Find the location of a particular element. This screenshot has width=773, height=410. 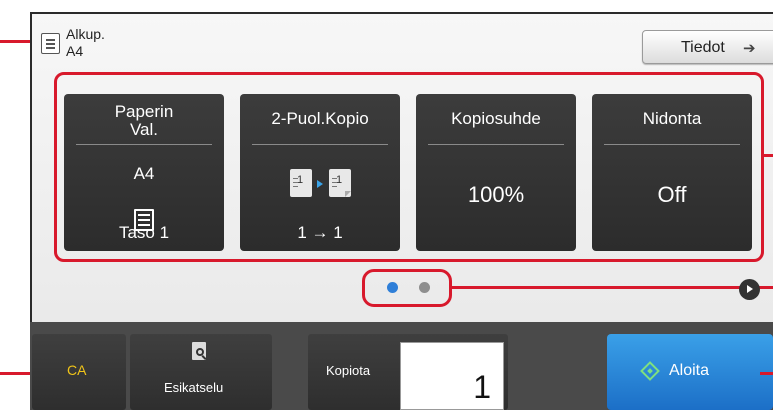

preview-magnifier-icon is located at coordinates (199, 351).